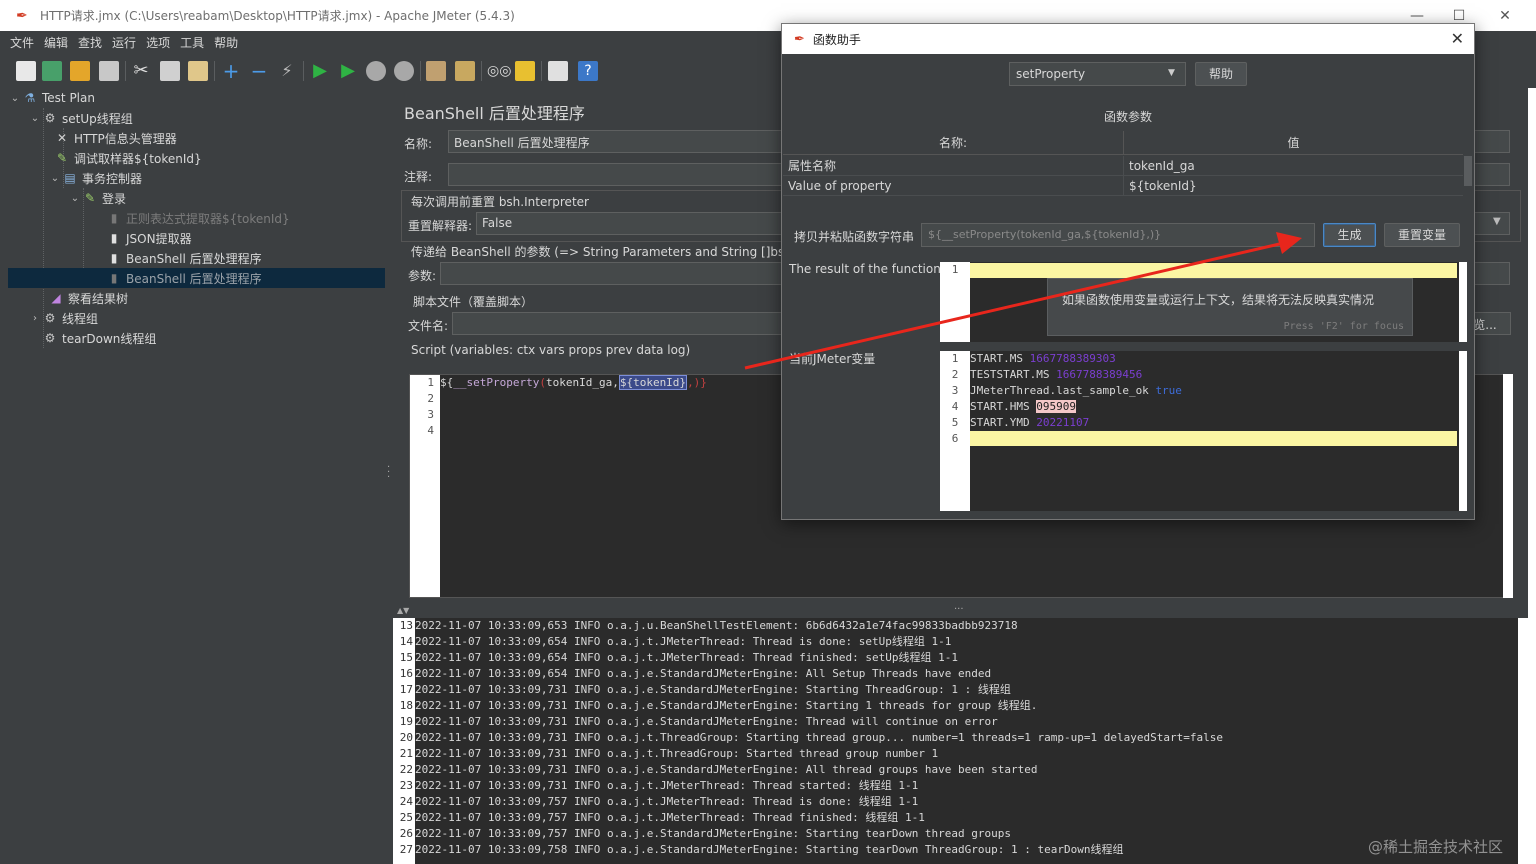  I want to click on function-string-field: ${__setProperty(tokenId_ga,${tokenId},)}, so click(1118, 235).